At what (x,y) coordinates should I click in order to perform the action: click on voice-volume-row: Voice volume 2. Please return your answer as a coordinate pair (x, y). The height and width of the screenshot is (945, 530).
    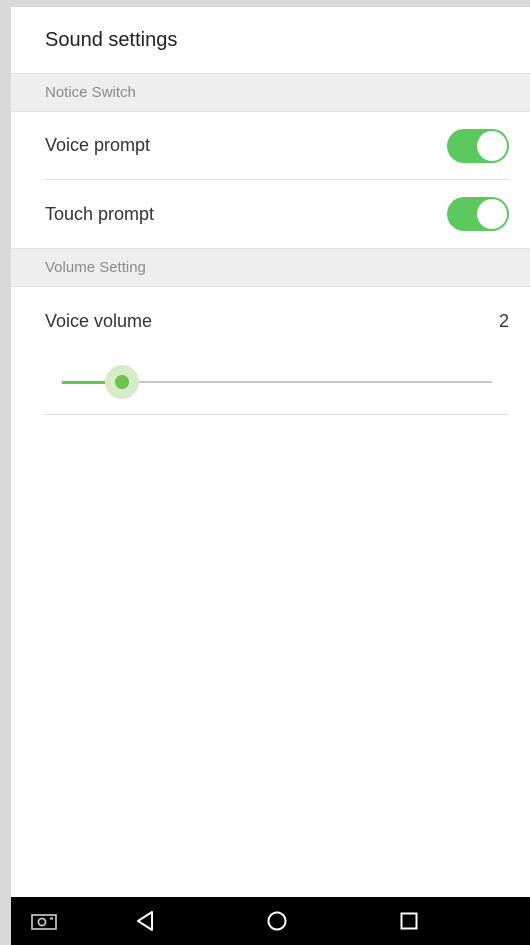
    Looking at the image, I should click on (277, 321).